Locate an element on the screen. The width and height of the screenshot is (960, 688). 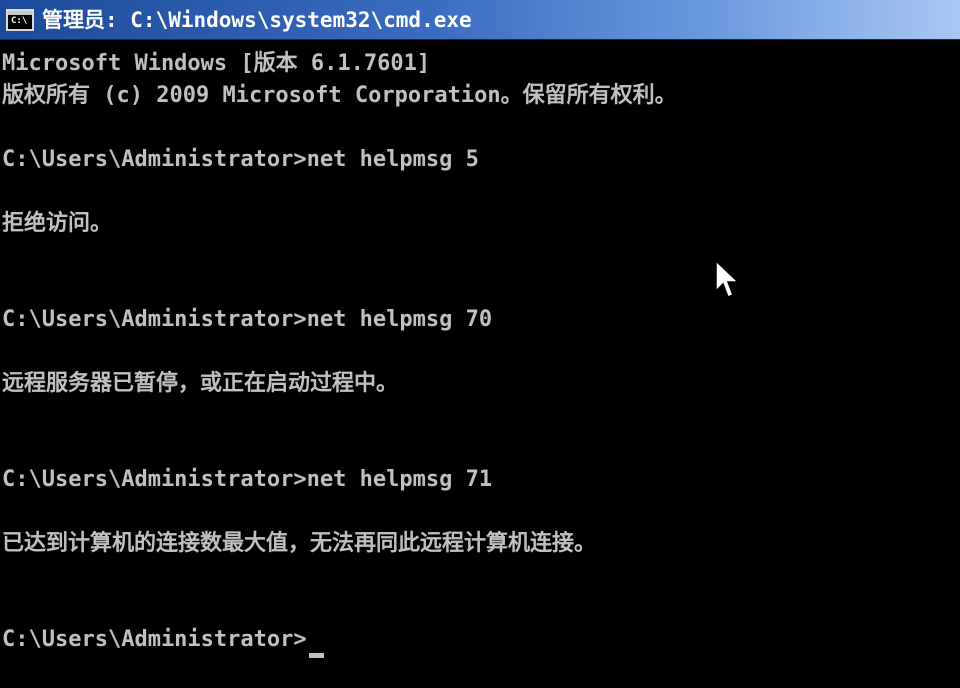
console-line-output: 已达到计算机的连接数最大值，无法再同此远程计算机连接。 is located at coordinates (299, 543).